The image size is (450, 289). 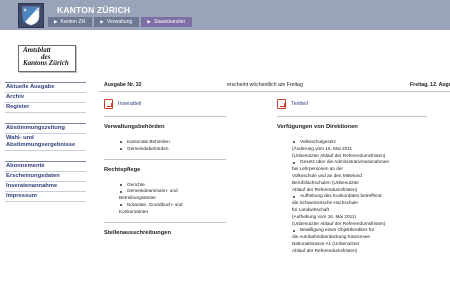 What do you see at coordinates (46, 63) in the screenshot?
I see `brand-line-3: Kantons Zürich` at bounding box center [46, 63].